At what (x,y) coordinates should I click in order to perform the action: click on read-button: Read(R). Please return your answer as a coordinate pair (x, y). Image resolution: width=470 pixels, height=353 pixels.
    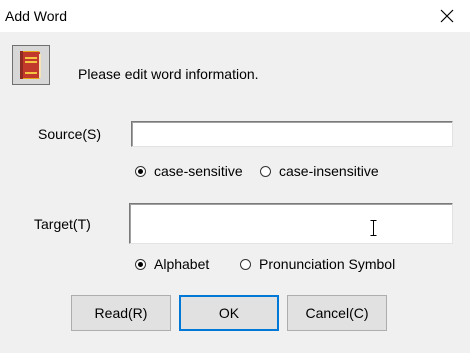
    Looking at the image, I should click on (121, 313).